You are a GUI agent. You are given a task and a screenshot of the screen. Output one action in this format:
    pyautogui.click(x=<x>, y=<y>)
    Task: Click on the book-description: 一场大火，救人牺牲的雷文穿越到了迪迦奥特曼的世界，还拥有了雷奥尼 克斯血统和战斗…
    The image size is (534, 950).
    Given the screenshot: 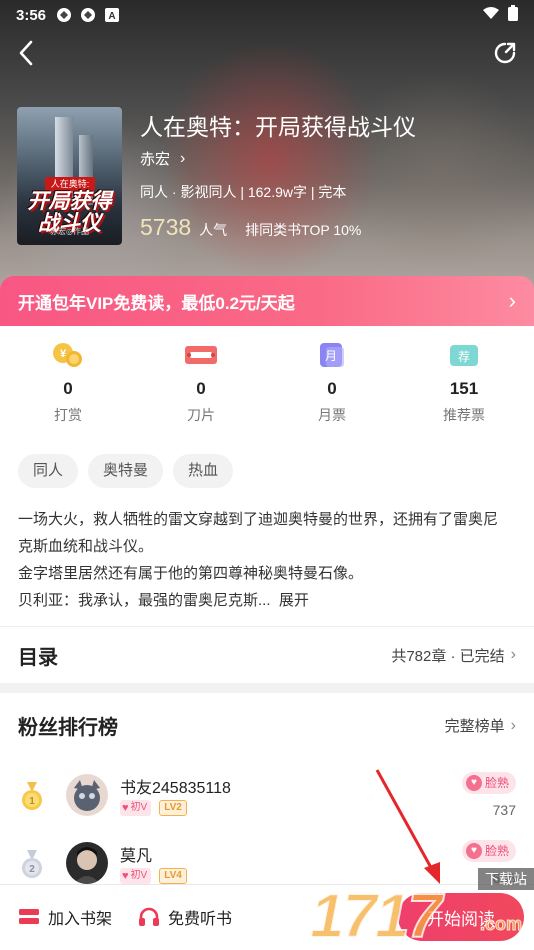 What is the action you would take?
    pyautogui.click(x=270, y=560)
    